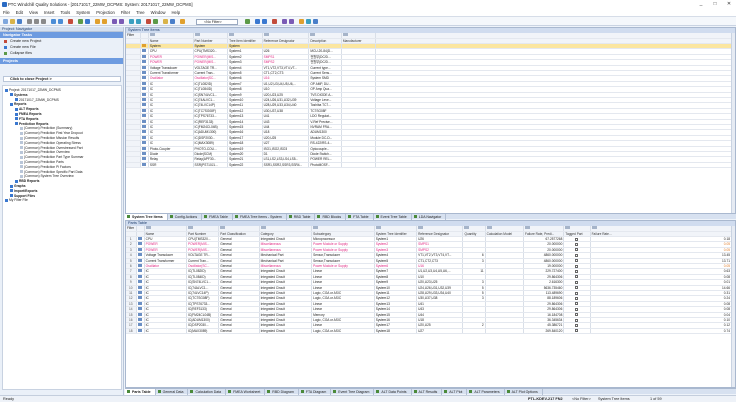 Image resolution: width=736 pixels, height=403 pixels. What do you see at coordinates (729, 4) in the screenshot?
I see `close-button: ✕` at bounding box center [729, 4].